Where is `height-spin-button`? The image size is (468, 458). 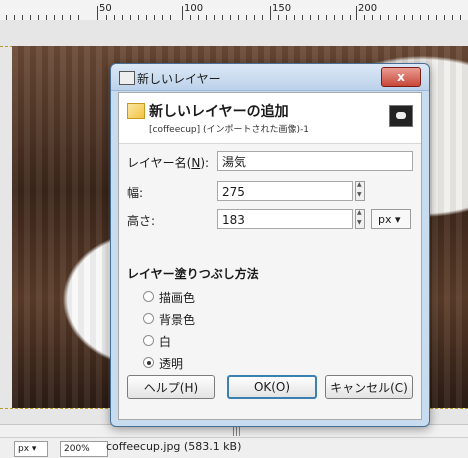
height-spin-button is located at coordinates (360, 219).